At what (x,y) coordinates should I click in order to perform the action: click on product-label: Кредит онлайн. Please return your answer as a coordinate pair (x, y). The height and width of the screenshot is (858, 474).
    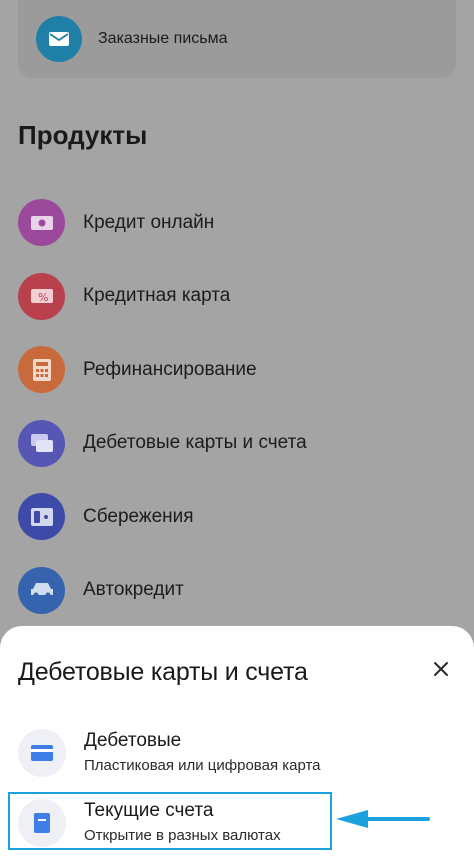
    Looking at the image, I should click on (149, 222).